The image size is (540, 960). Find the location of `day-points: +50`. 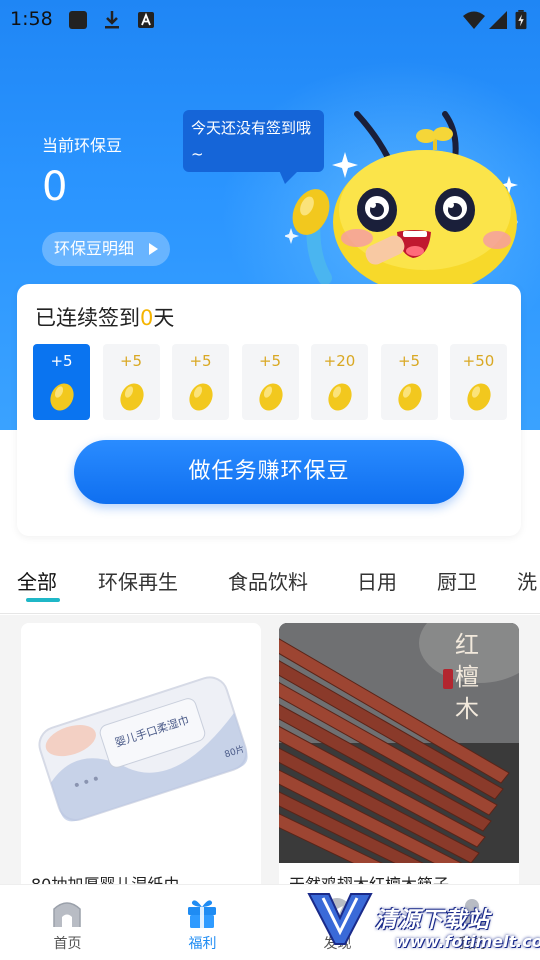

day-points: +50 is located at coordinates (478, 361).